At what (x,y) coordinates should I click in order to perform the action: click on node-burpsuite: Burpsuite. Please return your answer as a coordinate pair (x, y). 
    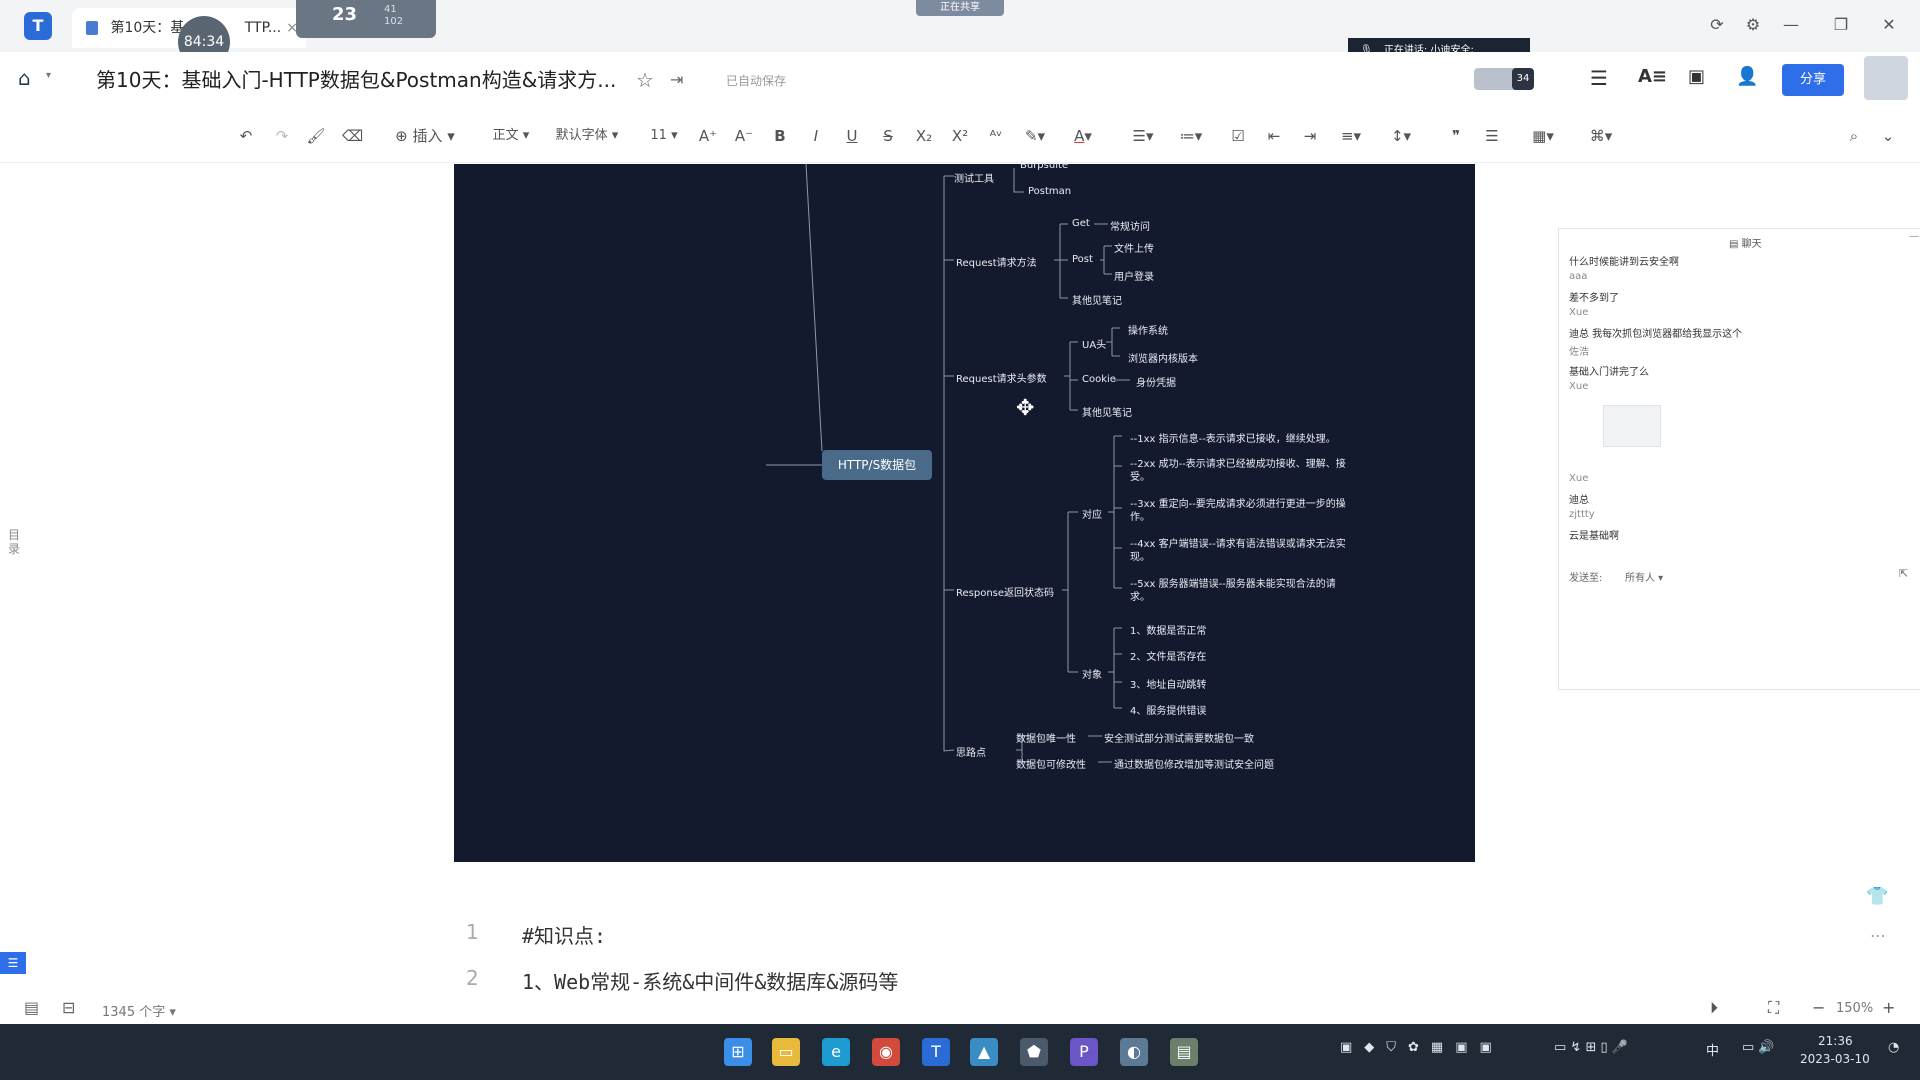
    Looking at the image, I should click on (1044, 165).